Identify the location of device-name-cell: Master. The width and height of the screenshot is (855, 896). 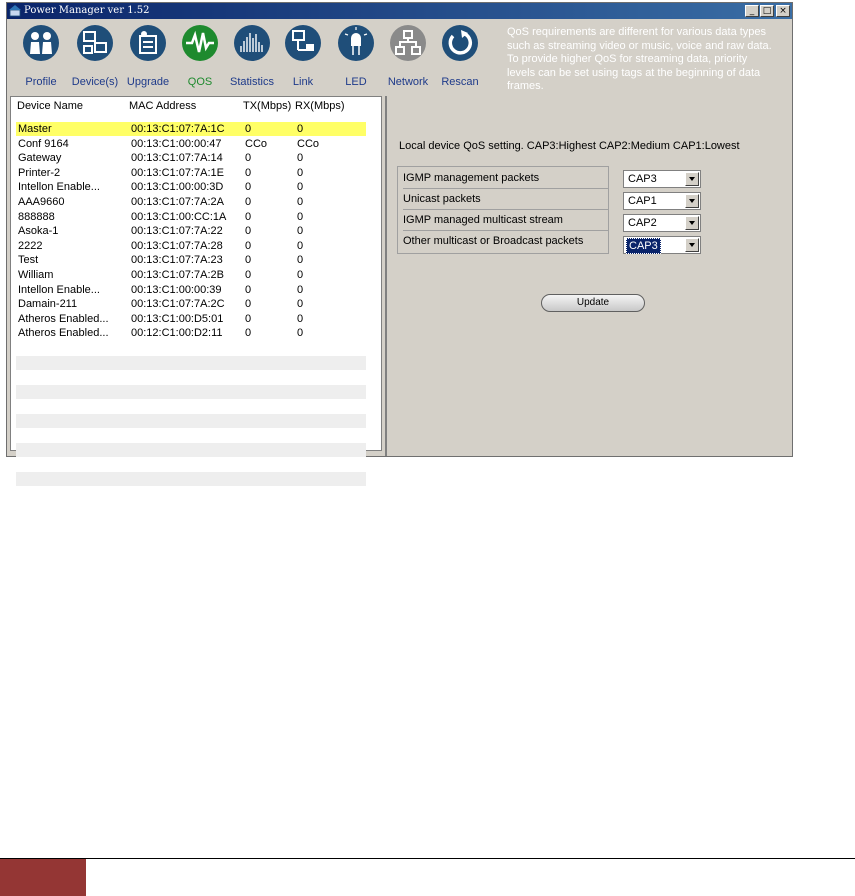
(35, 129).